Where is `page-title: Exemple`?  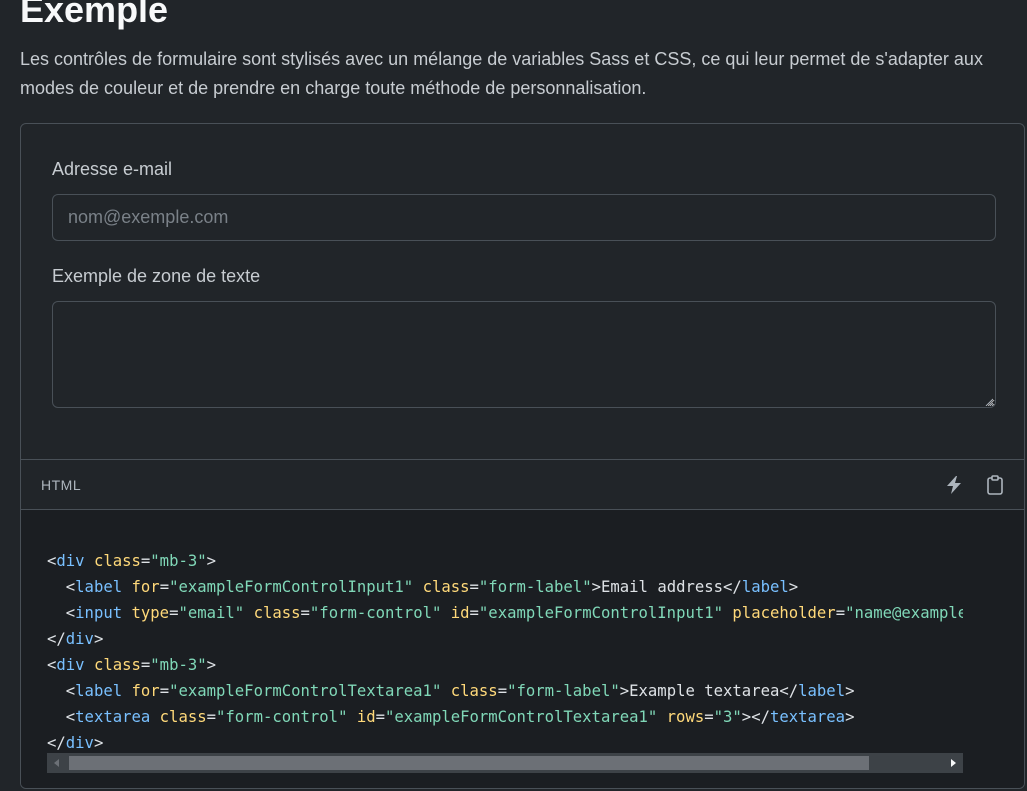
page-title: Exemple is located at coordinates (94, 15).